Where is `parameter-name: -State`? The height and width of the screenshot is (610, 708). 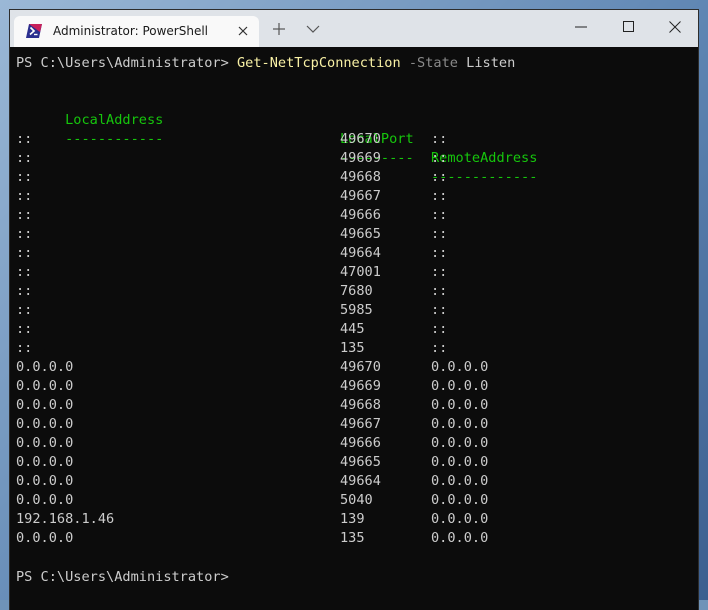
parameter-name: -State is located at coordinates (433, 63).